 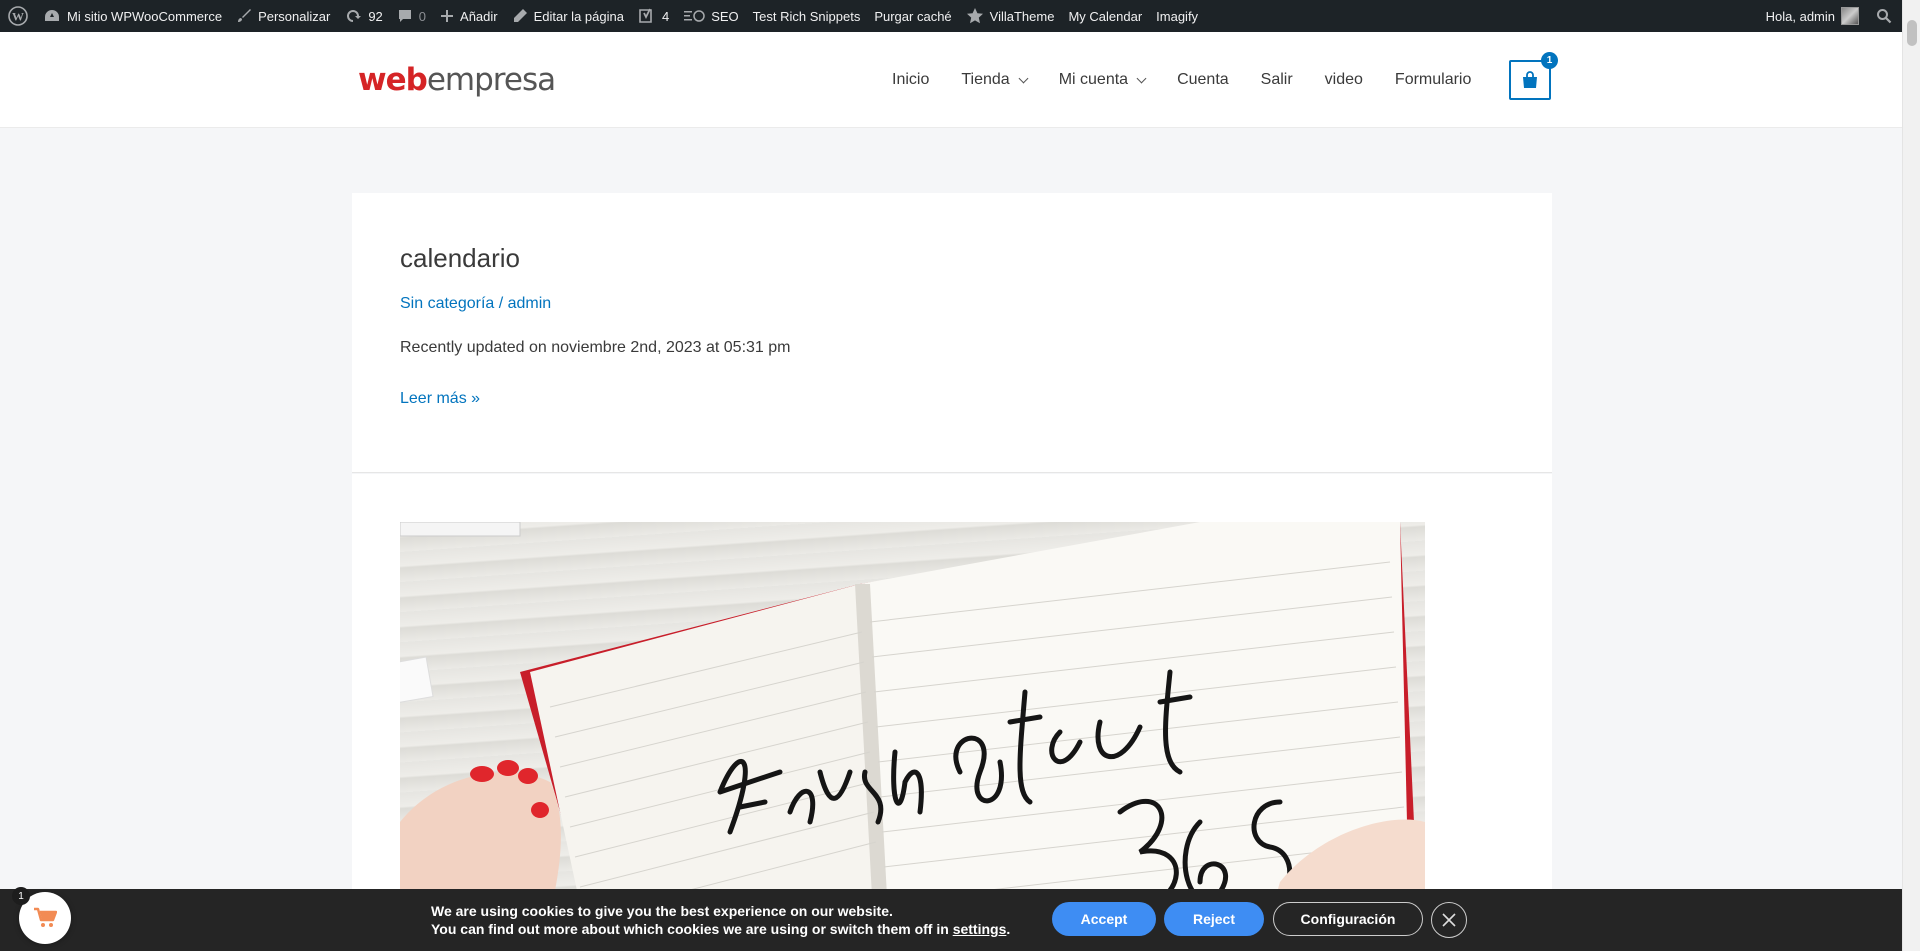 I want to click on yoast-count: 4, so click(x=665, y=16).